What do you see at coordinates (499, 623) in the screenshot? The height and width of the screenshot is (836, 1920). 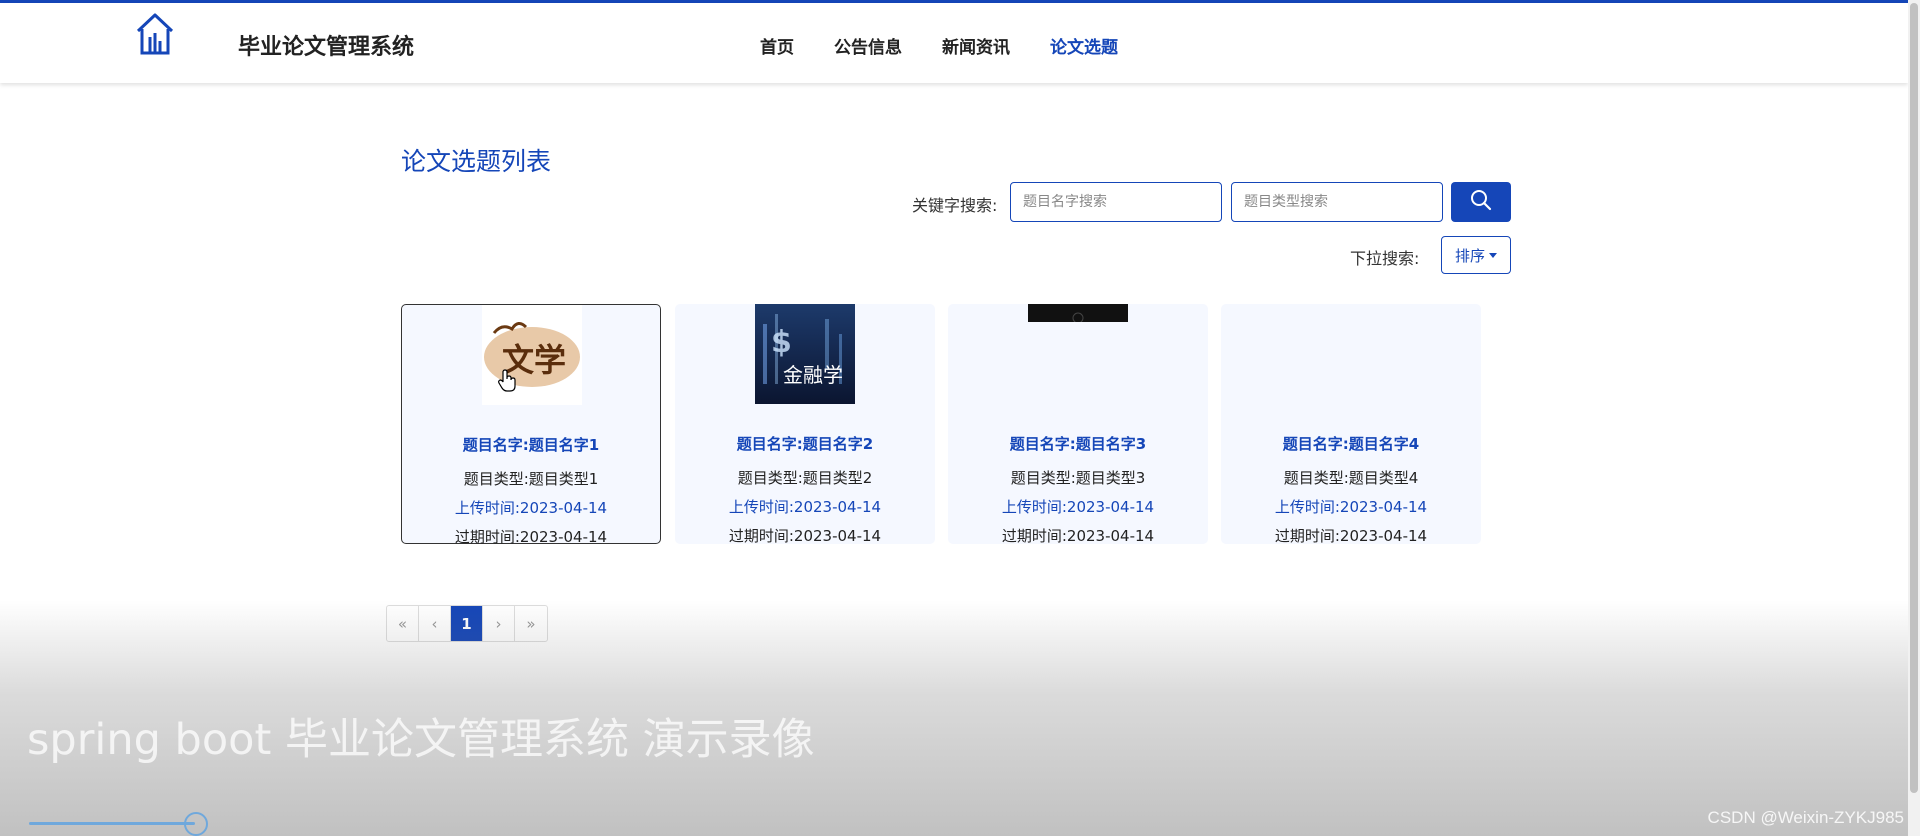 I see `page-next-button: ›` at bounding box center [499, 623].